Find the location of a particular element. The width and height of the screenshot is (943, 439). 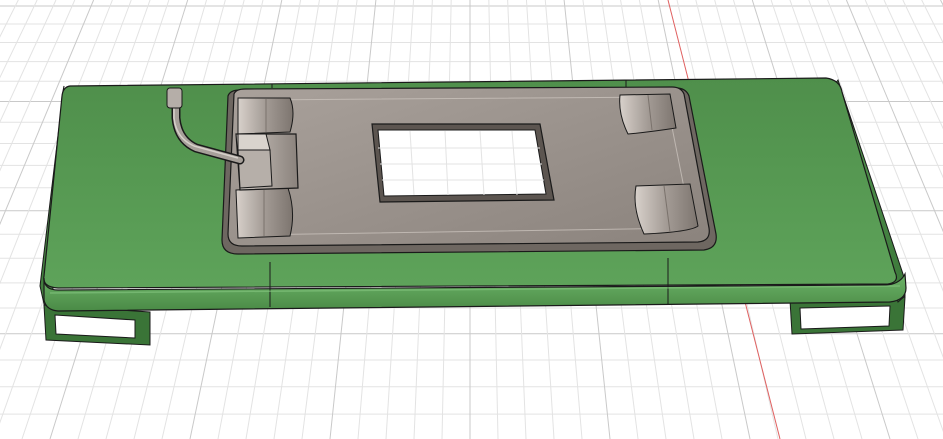

base-right-foot-slot is located at coordinates (845, 317).